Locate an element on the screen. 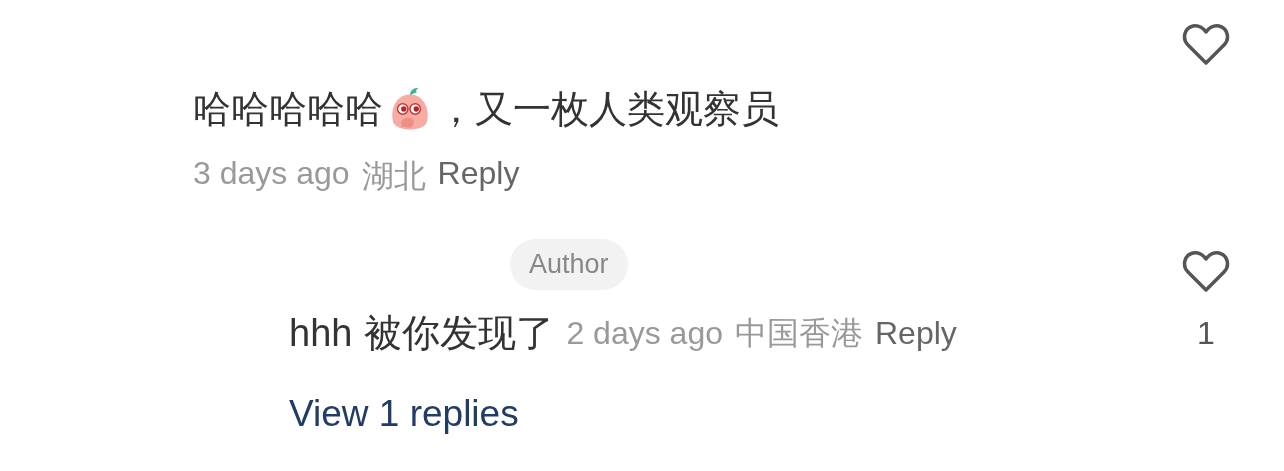 The height and width of the screenshot is (471, 1284). comment-location: 湖北 is located at coordinates (393, 176).